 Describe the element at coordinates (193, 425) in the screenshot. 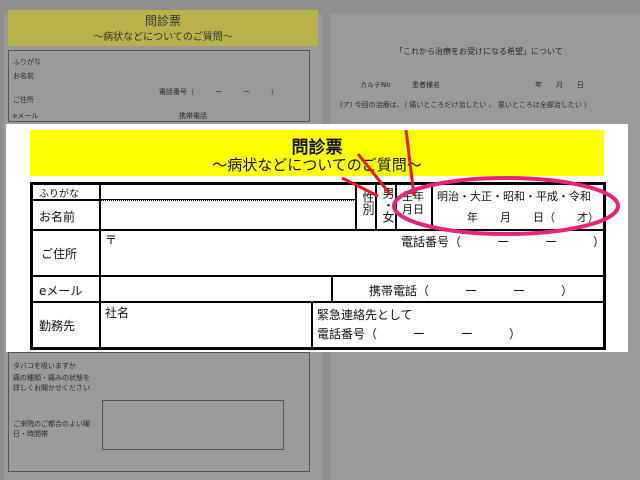

I see `bg-schedule-grid` at that location.